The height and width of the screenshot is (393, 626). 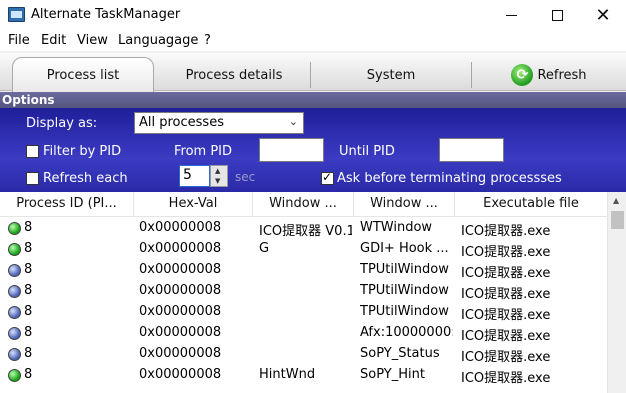 I want to click on from-pid-label: From PID, so click(x=203, y=151).